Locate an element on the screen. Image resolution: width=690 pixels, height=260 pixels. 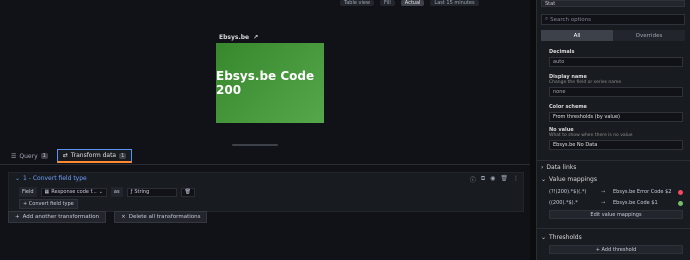
editor-tabs: ☰ Query 1 ⇄ Transform data 1 is located at coordinates (70, 156).